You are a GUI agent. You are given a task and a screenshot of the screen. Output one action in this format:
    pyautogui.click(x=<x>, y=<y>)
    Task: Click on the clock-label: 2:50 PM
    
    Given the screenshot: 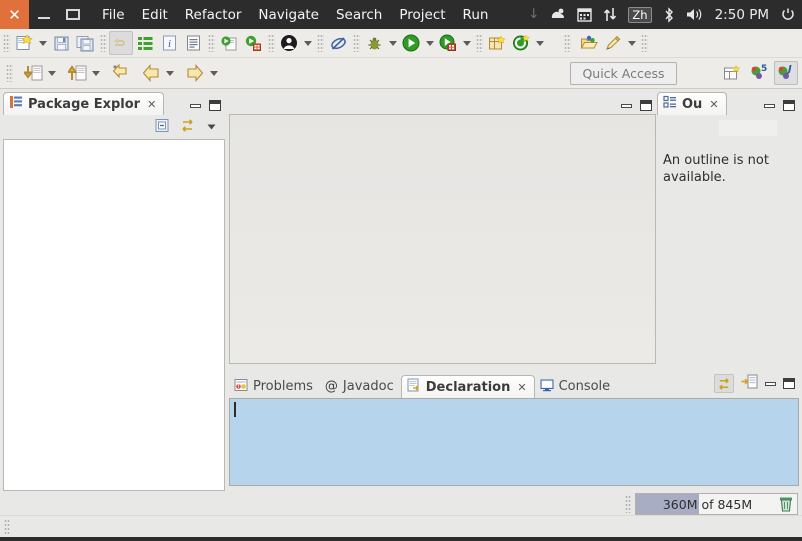 What is the action you would take?
    pyautogui.click(x=742, y=15)
    